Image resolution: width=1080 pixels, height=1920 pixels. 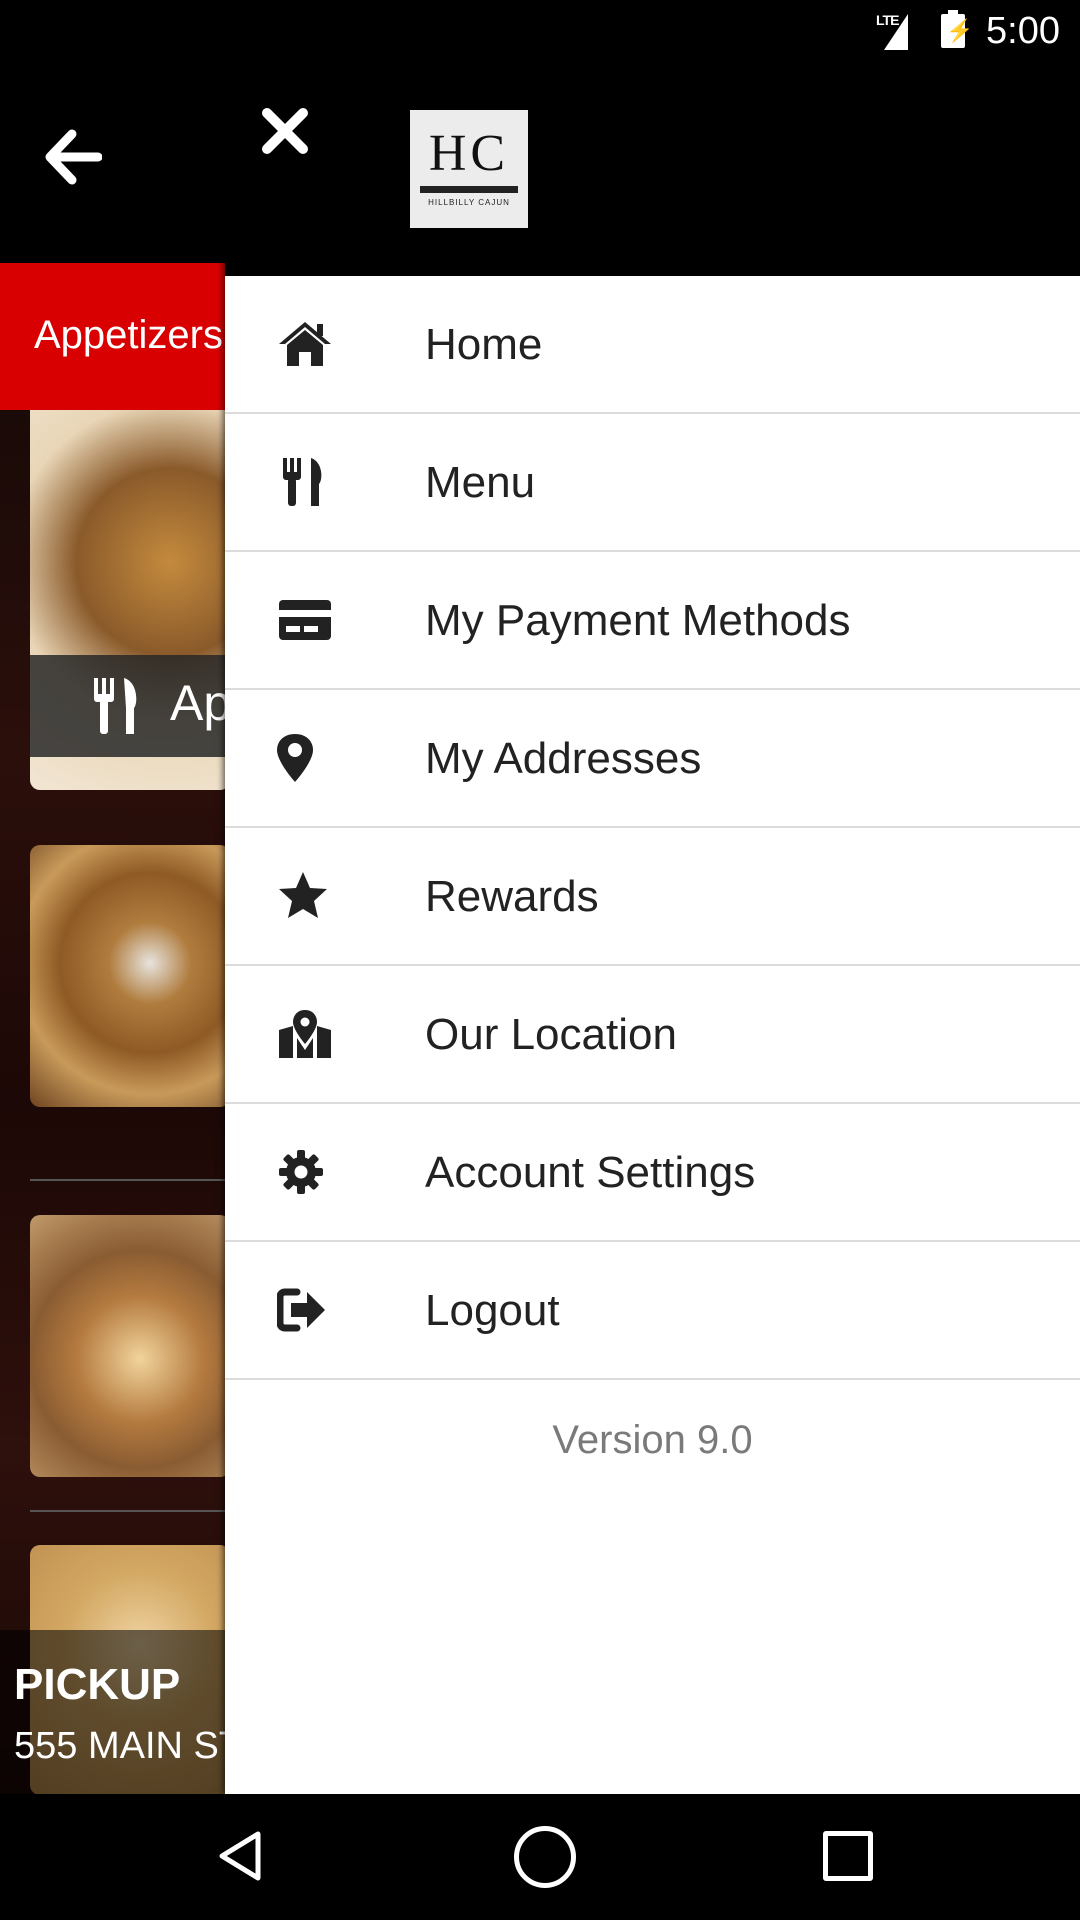 I want to click on sign-out-icon, so click(x=301, y=1310).